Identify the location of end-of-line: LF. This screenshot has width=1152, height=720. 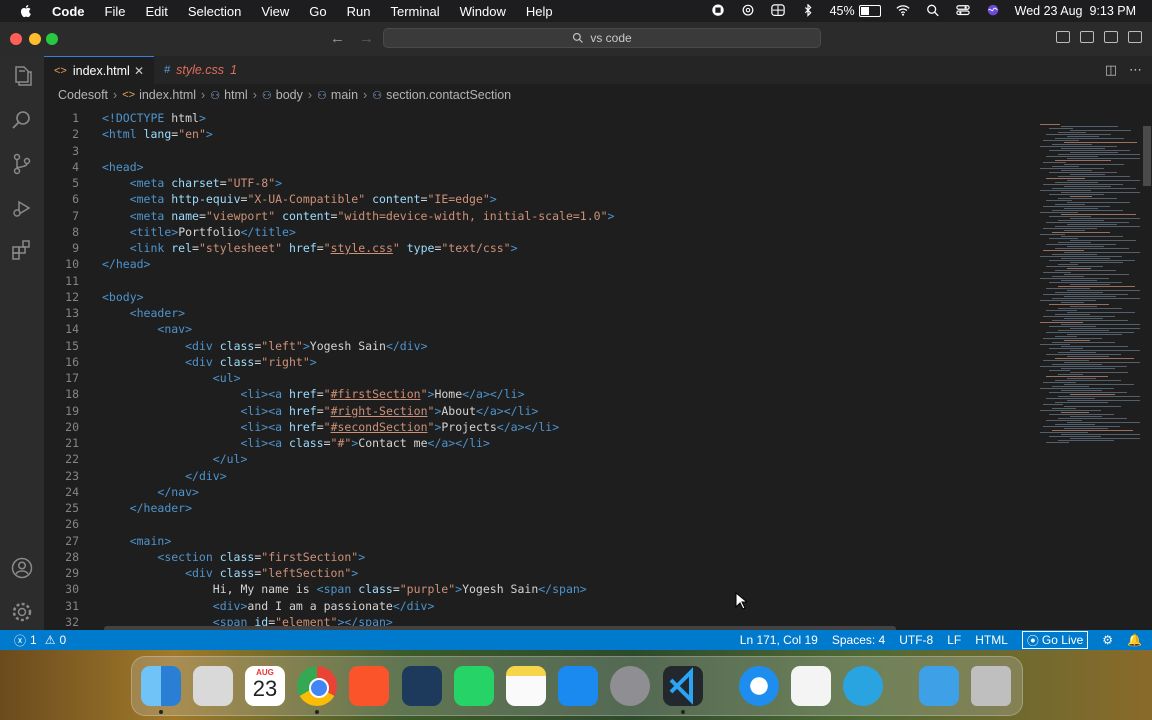
(954, 640).